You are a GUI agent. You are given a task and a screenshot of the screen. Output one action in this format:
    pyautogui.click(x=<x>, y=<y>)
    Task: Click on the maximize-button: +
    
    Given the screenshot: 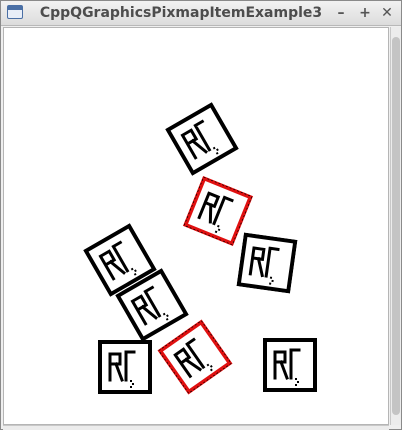 What is the action you would take?
    pyautogui.click(x=365, y=13)
    